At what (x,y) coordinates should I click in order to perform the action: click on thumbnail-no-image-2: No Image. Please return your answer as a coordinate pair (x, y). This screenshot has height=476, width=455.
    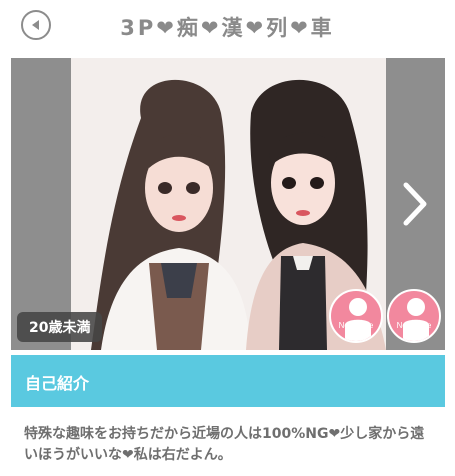
    Looking at the image, I should click on (414, 316).